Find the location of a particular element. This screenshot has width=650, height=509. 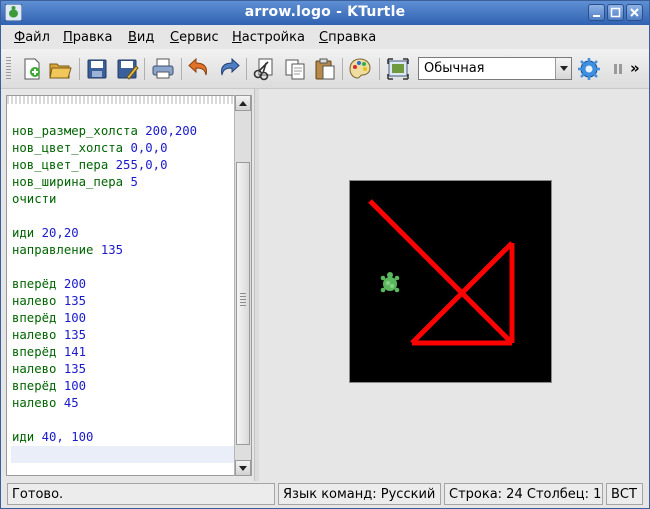

code-line: нов_цвет_холста 0,0,0 is located at coordinates (104, 148).